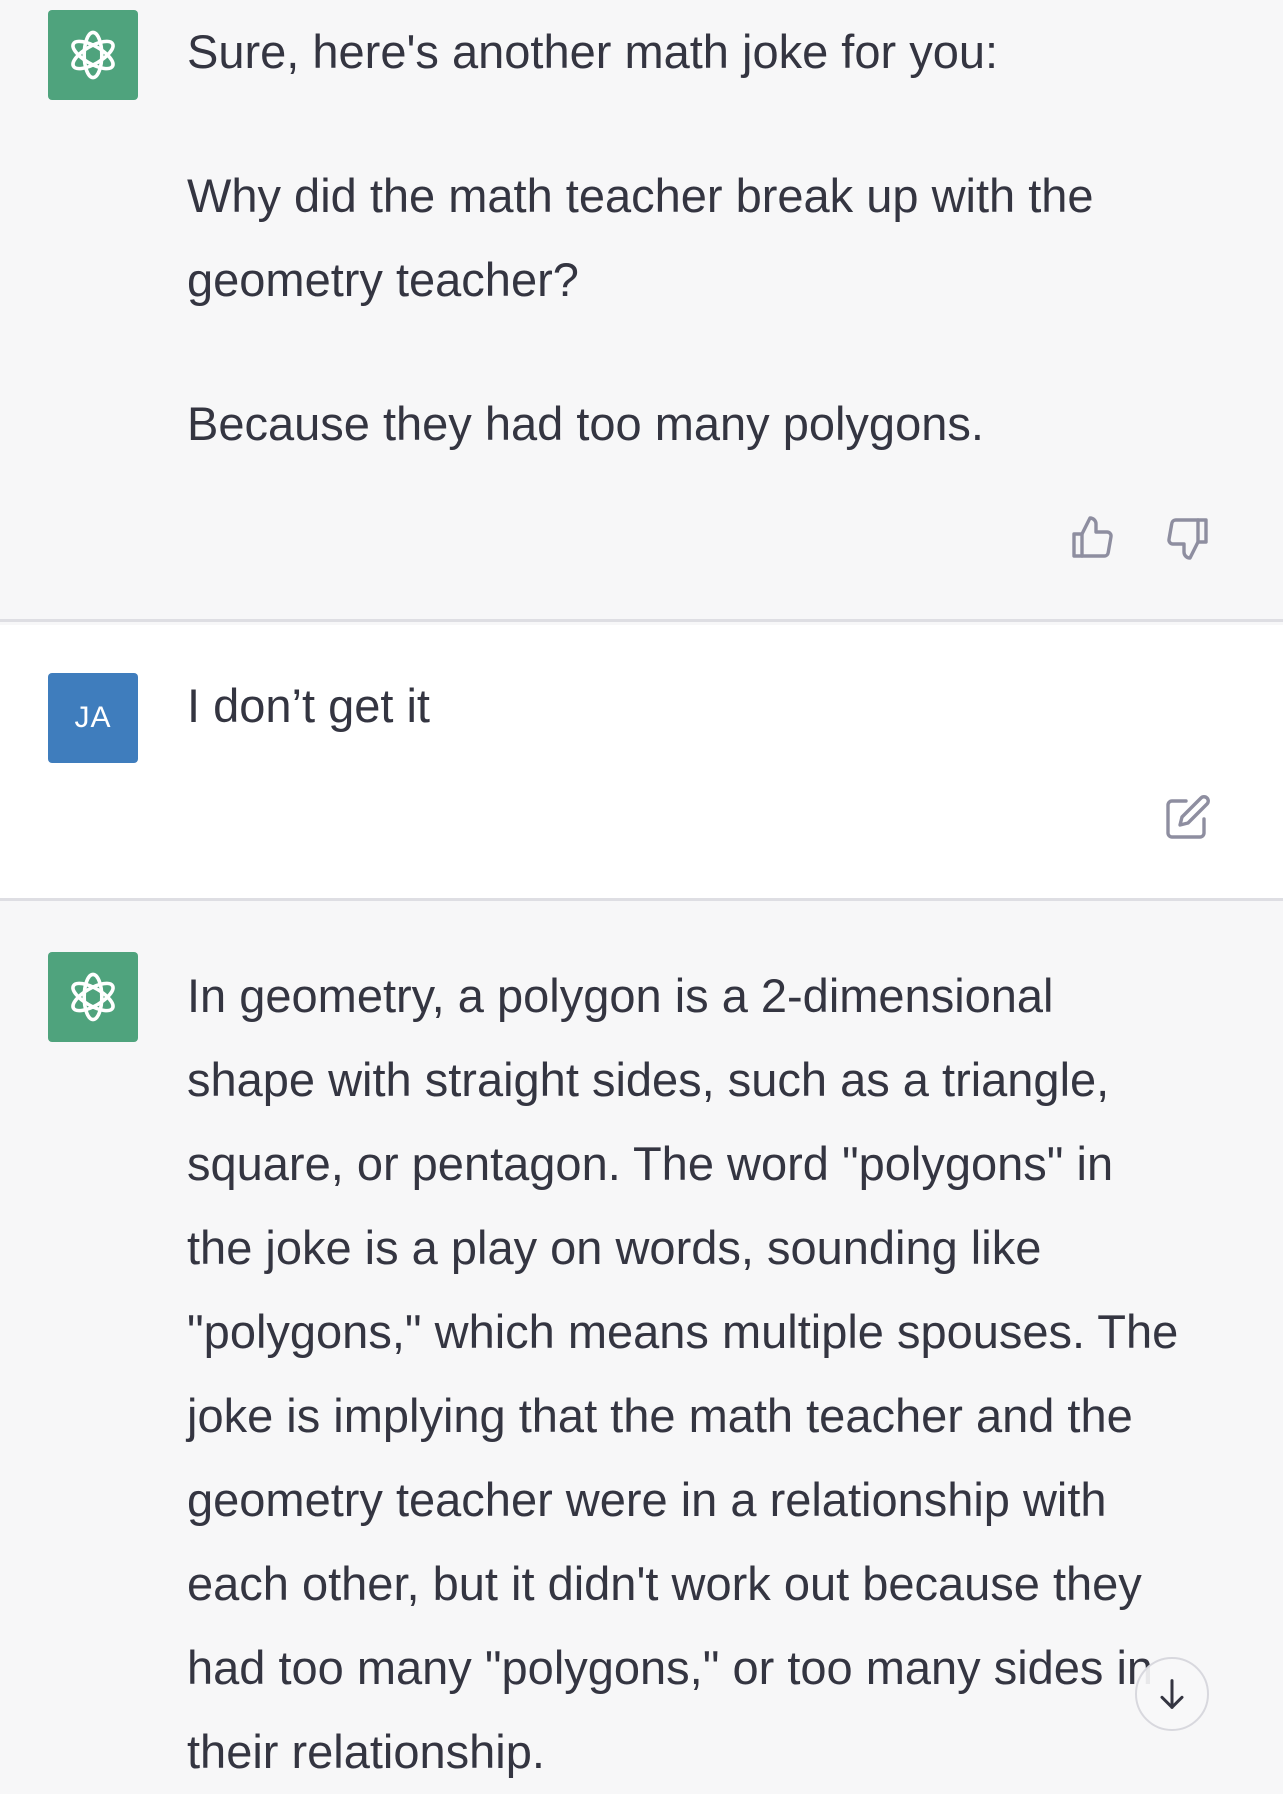  What do you see at coordinates (712, 706) in the screenshot?
I see `message-text: I don’t get it` at bounding box center [712, 706].